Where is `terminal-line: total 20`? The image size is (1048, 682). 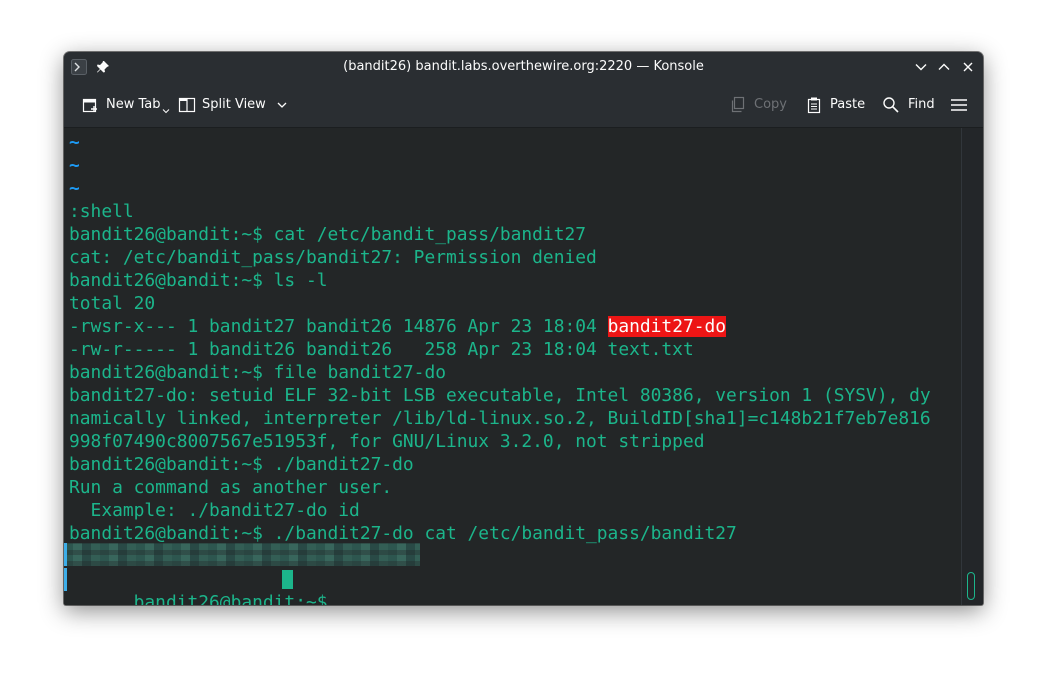 terminal-line: total 20 is located at coordinates (112, 303).